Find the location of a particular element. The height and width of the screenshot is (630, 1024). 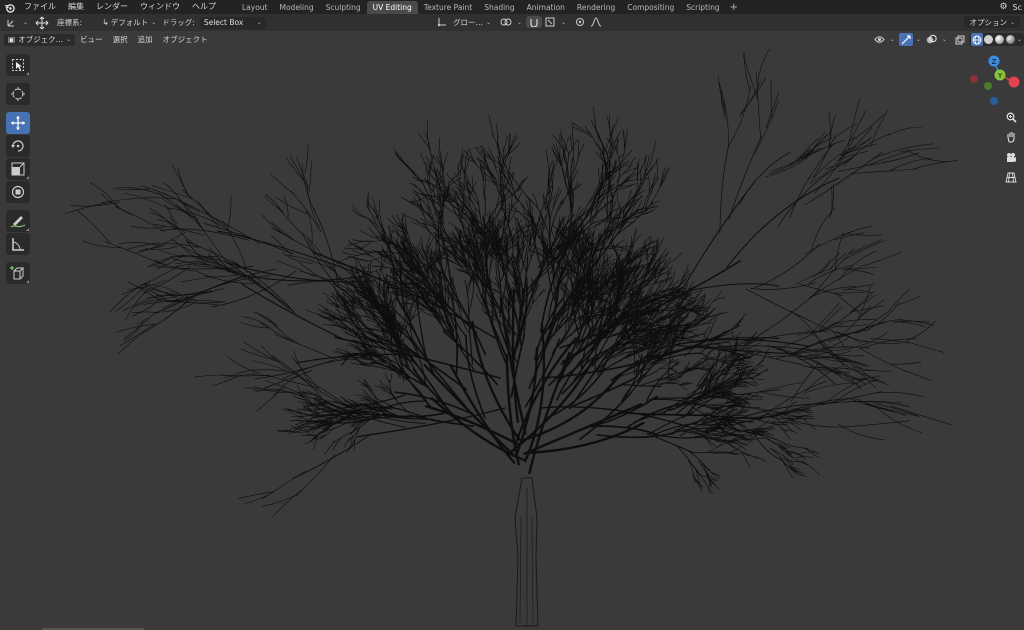

cursor-tool is located at coordinates (18, 94).